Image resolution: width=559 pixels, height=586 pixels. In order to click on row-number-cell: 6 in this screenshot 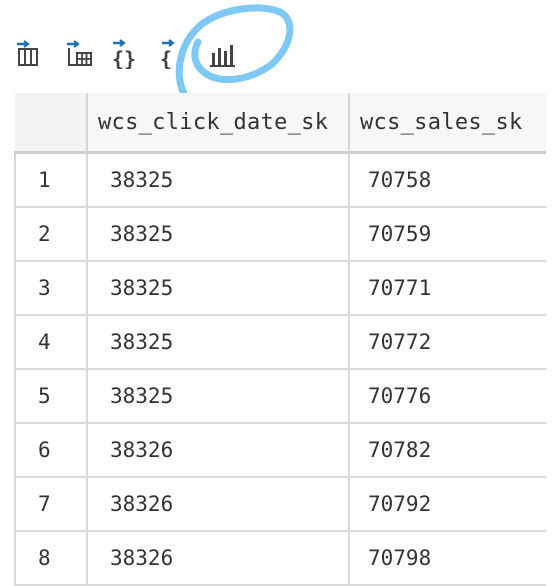, I will do `click(51, 450)`.